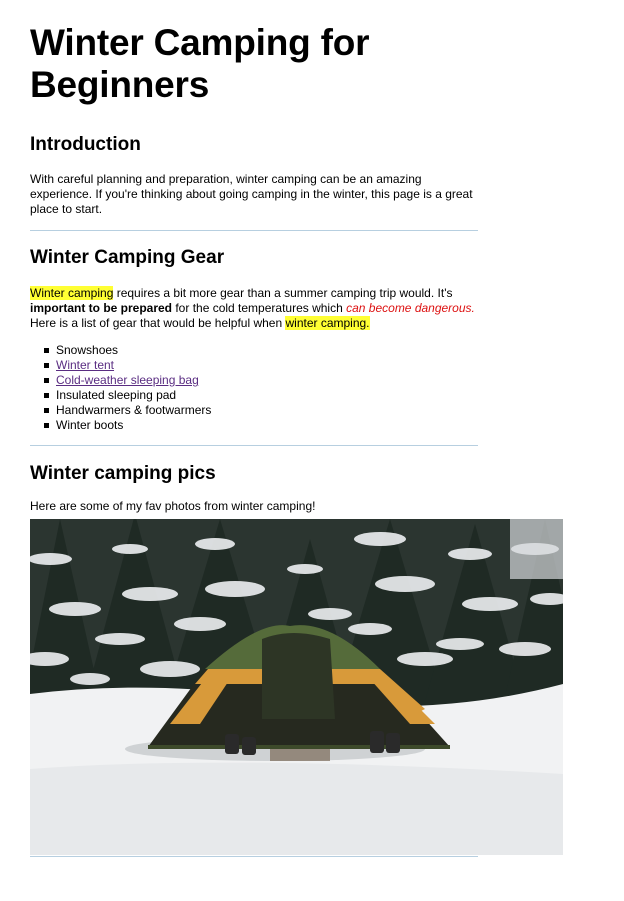 This screenshot has height=901, width=624. Describe the element at coordinates (85, 365) in the screenshot. I see `winter-tent-link: Winter tent` at that location.